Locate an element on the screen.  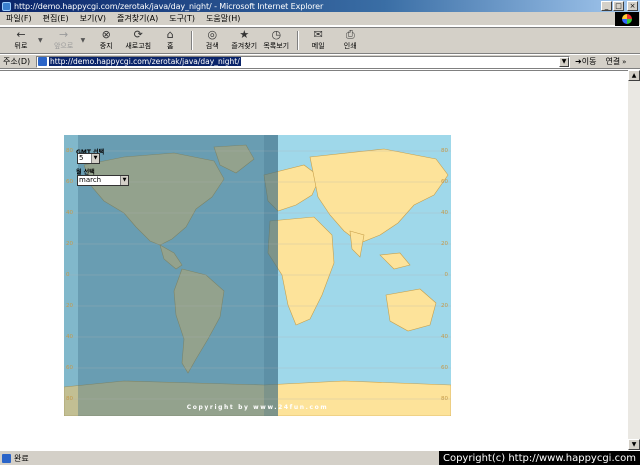
stop-button: ⊗ 중지 is located at coordinates (106, 40).